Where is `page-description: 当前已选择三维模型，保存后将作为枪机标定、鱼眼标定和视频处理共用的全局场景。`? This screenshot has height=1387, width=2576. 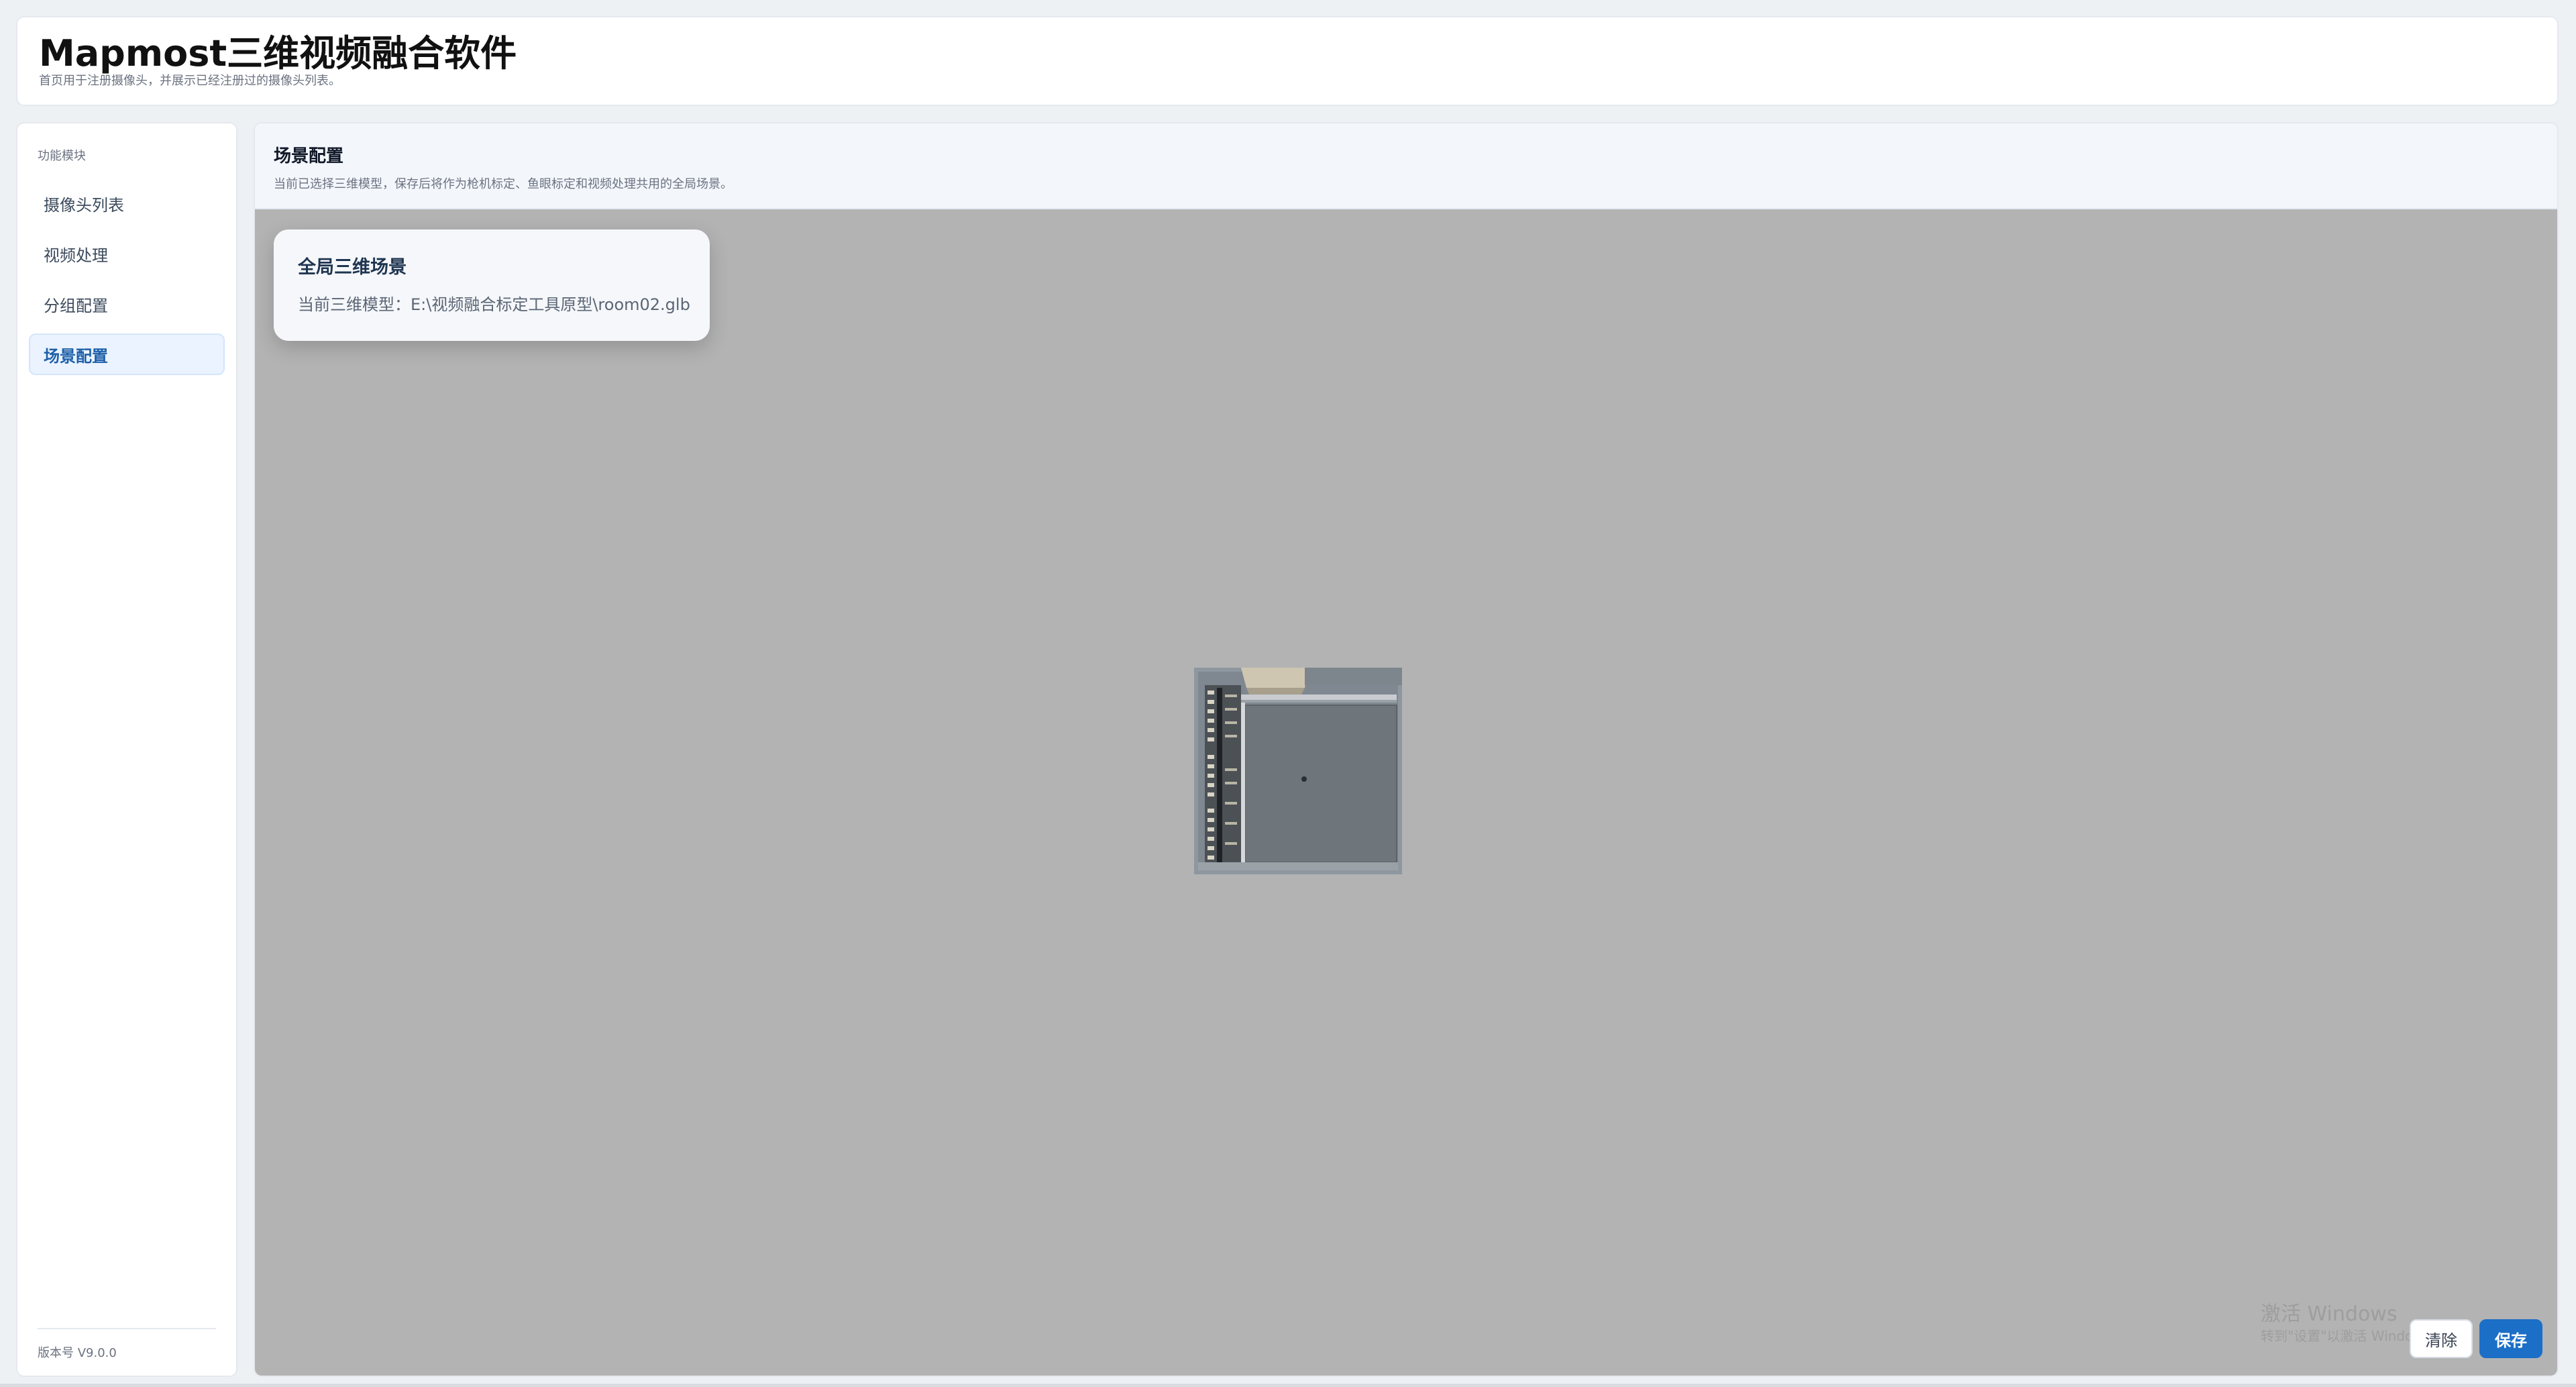 page-description: 当前已选择三维模型，保存后将作为枪机标定、鱼眼标定和视频处理共用的全局场景。 is located at coordinates (503, 184).